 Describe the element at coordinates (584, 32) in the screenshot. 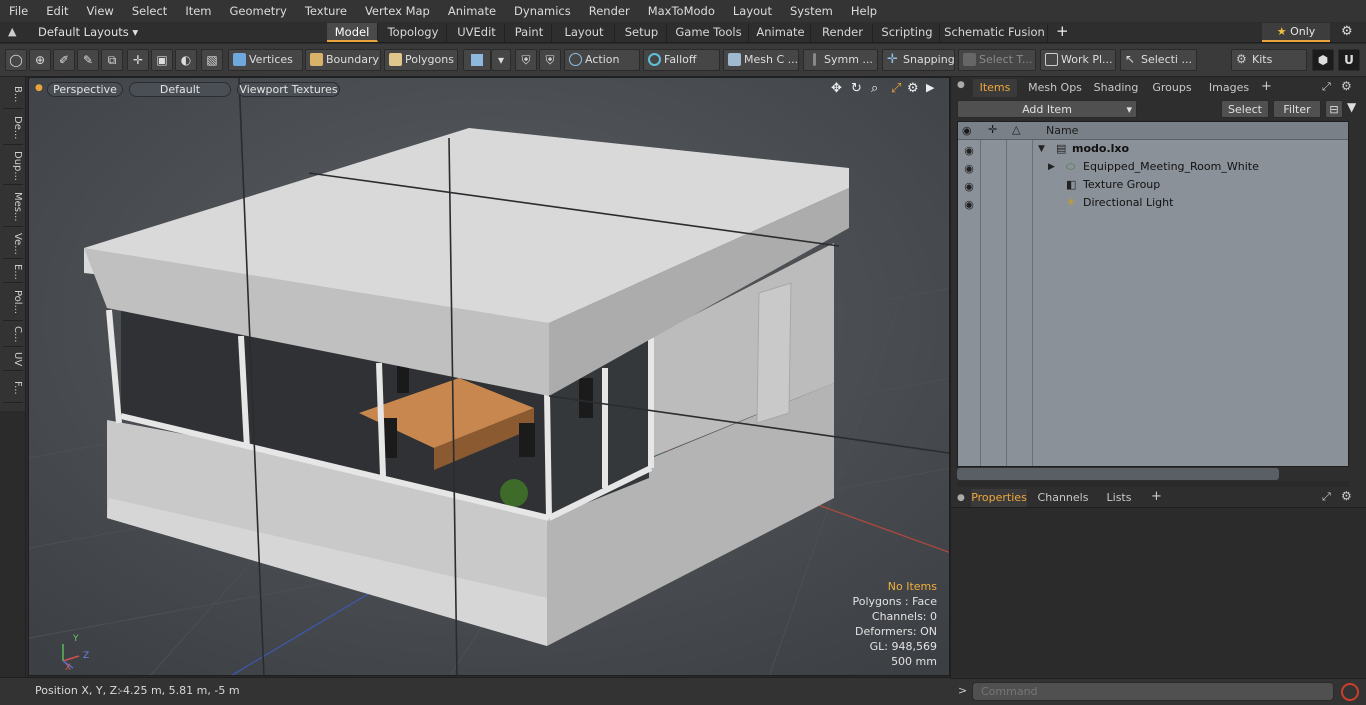

I see `tab-layout: Layout` at that location.